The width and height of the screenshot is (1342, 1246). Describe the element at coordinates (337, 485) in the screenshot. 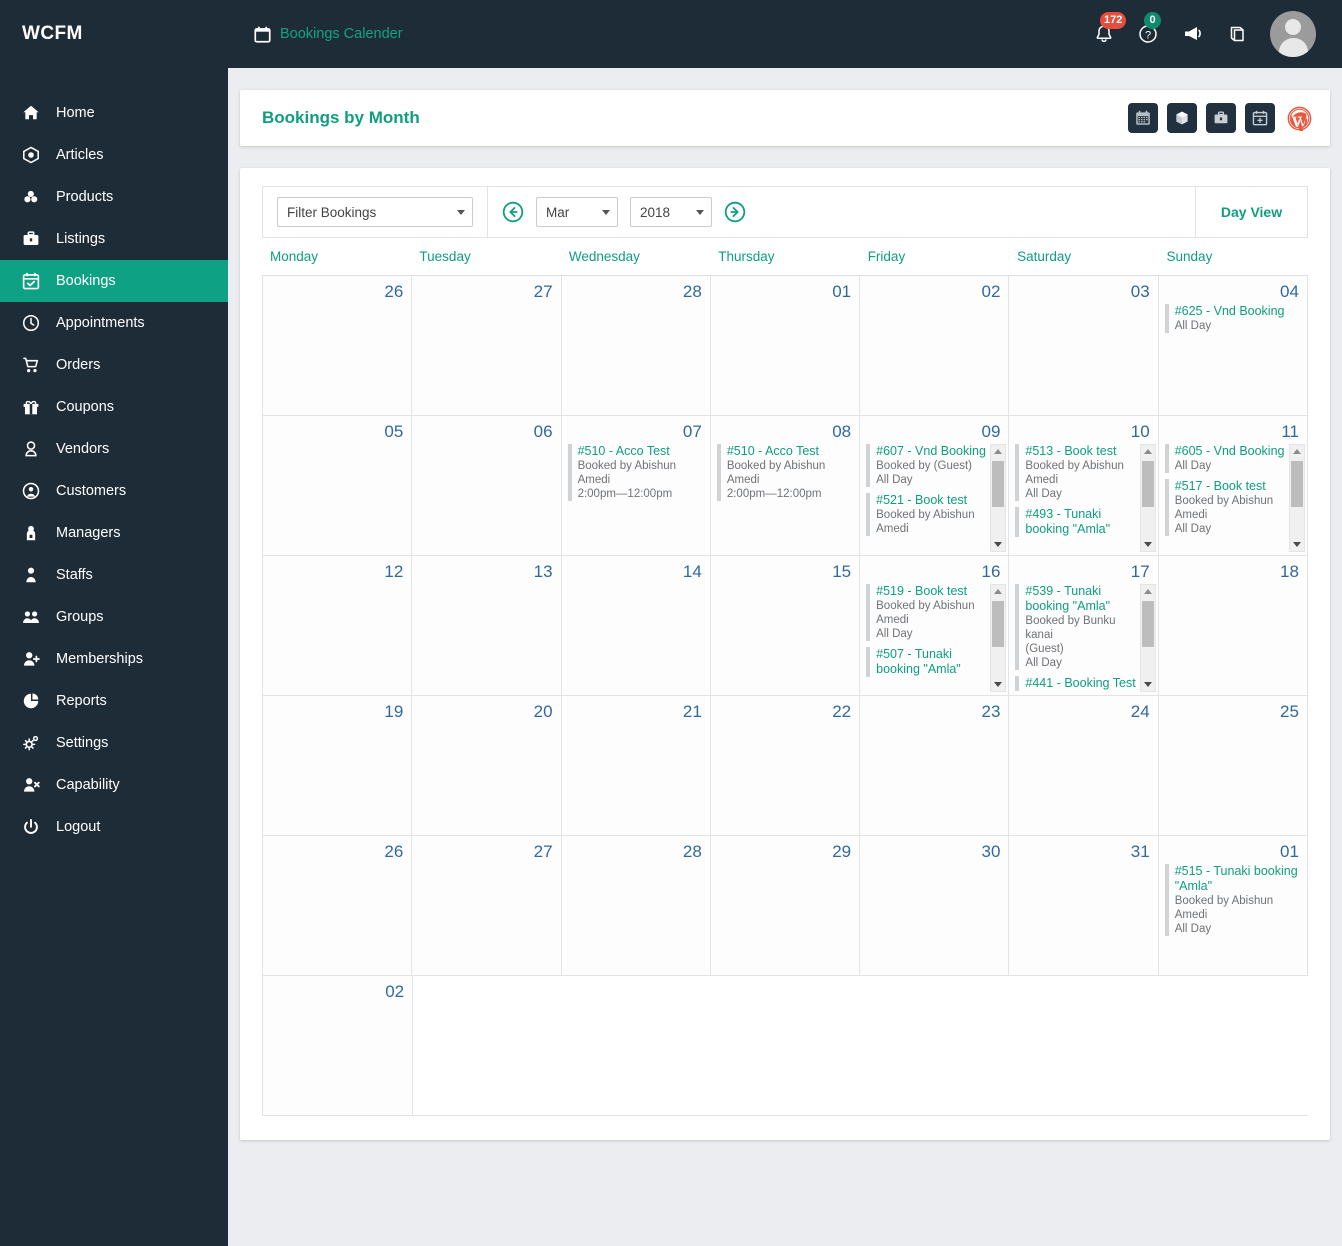

I see `calendar-day-cell: 05` at that location.